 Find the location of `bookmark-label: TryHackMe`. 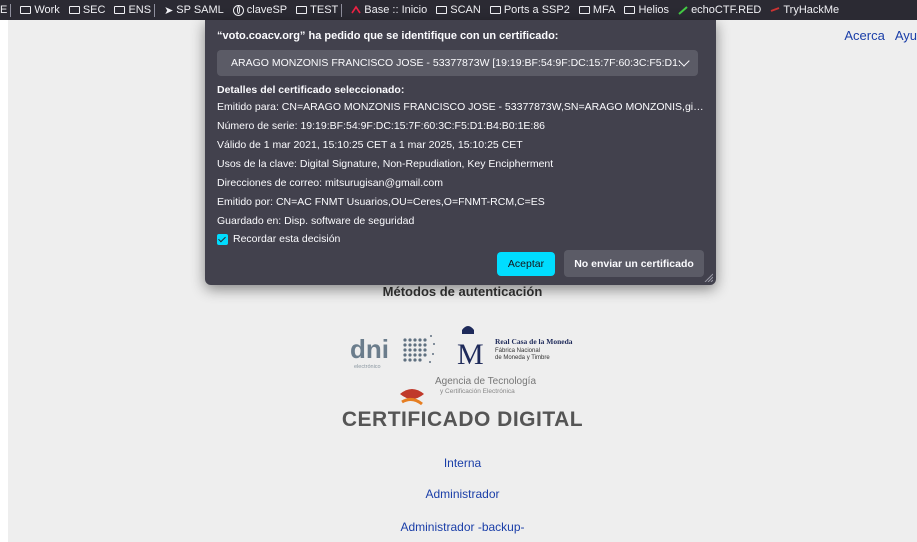

bookmark-label: TryHackMe is located at coordinates (811, 10).